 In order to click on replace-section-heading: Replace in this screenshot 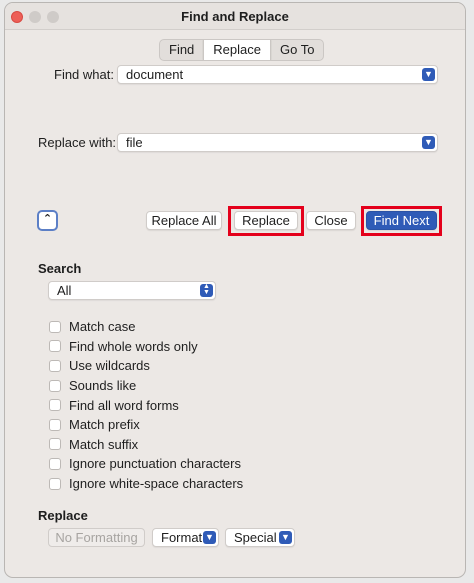, I will do `click(63, 515)`.